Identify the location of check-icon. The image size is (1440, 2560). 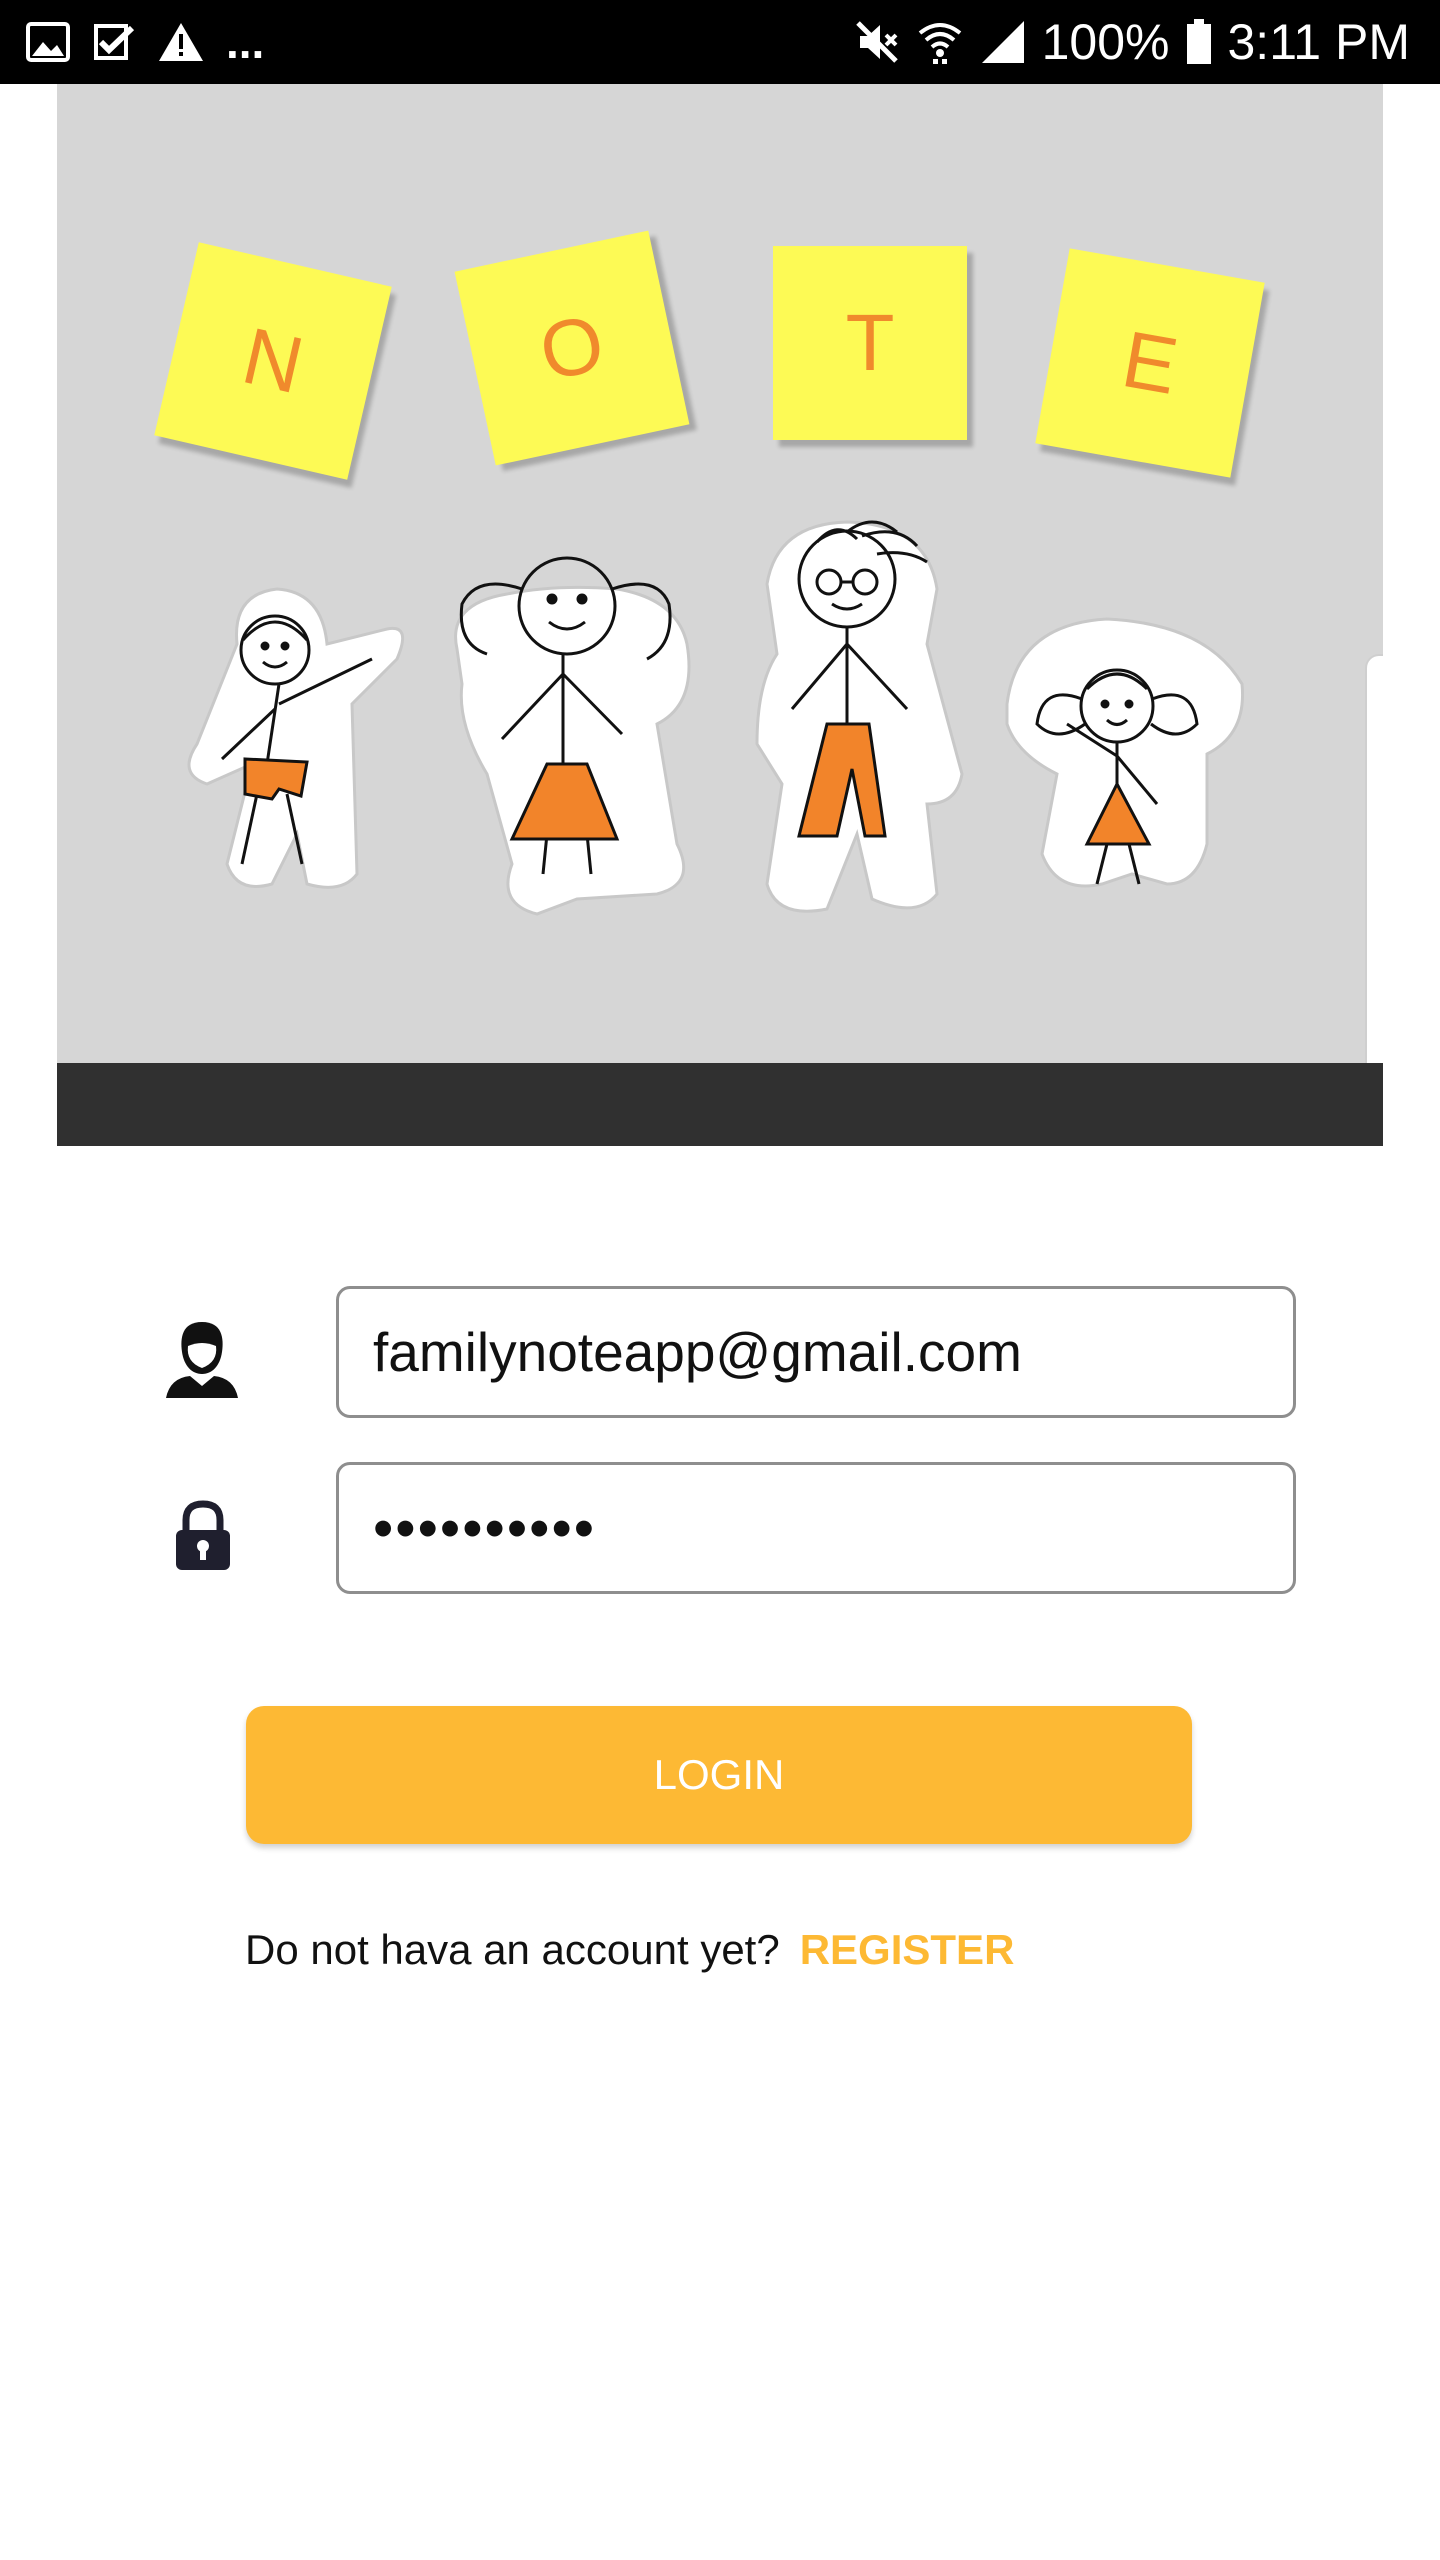
(114, 42).